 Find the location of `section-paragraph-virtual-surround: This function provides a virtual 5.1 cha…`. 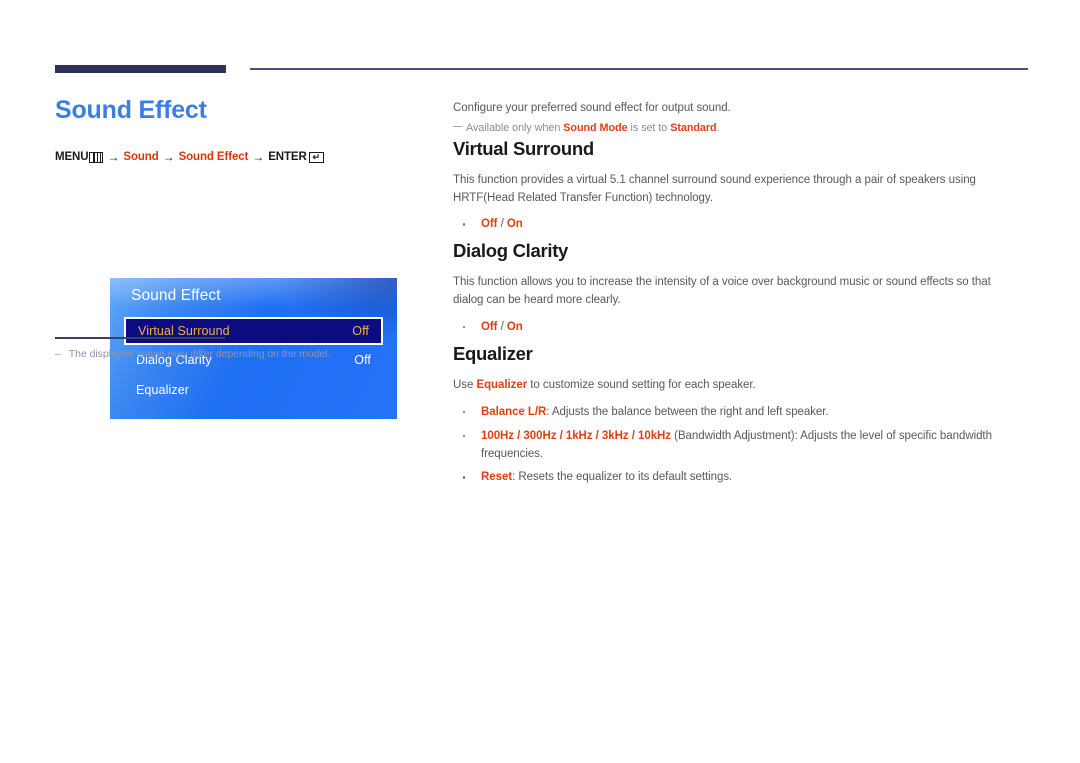

section-paragraph-virtual-surround: This function provides a virtual 5.1 cha… is located at coordinates (714, 188).